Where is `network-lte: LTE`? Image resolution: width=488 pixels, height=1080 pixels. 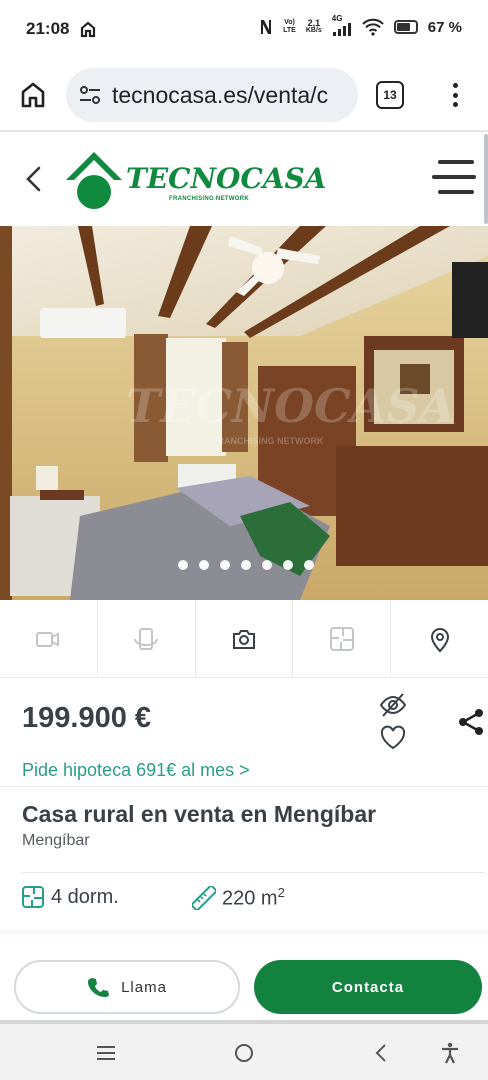
network-lte: LTE is located at coordinates (289, 30).